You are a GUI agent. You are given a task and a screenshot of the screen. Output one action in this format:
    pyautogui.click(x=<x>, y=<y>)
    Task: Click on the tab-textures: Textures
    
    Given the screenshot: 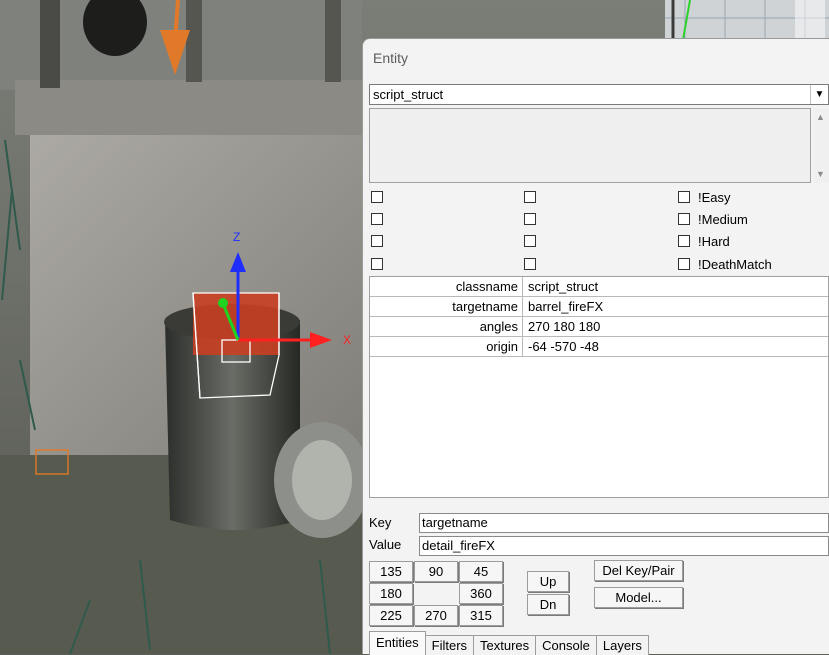 What is the action you would take?
    pyautogui.click(x=505, y=645)
    